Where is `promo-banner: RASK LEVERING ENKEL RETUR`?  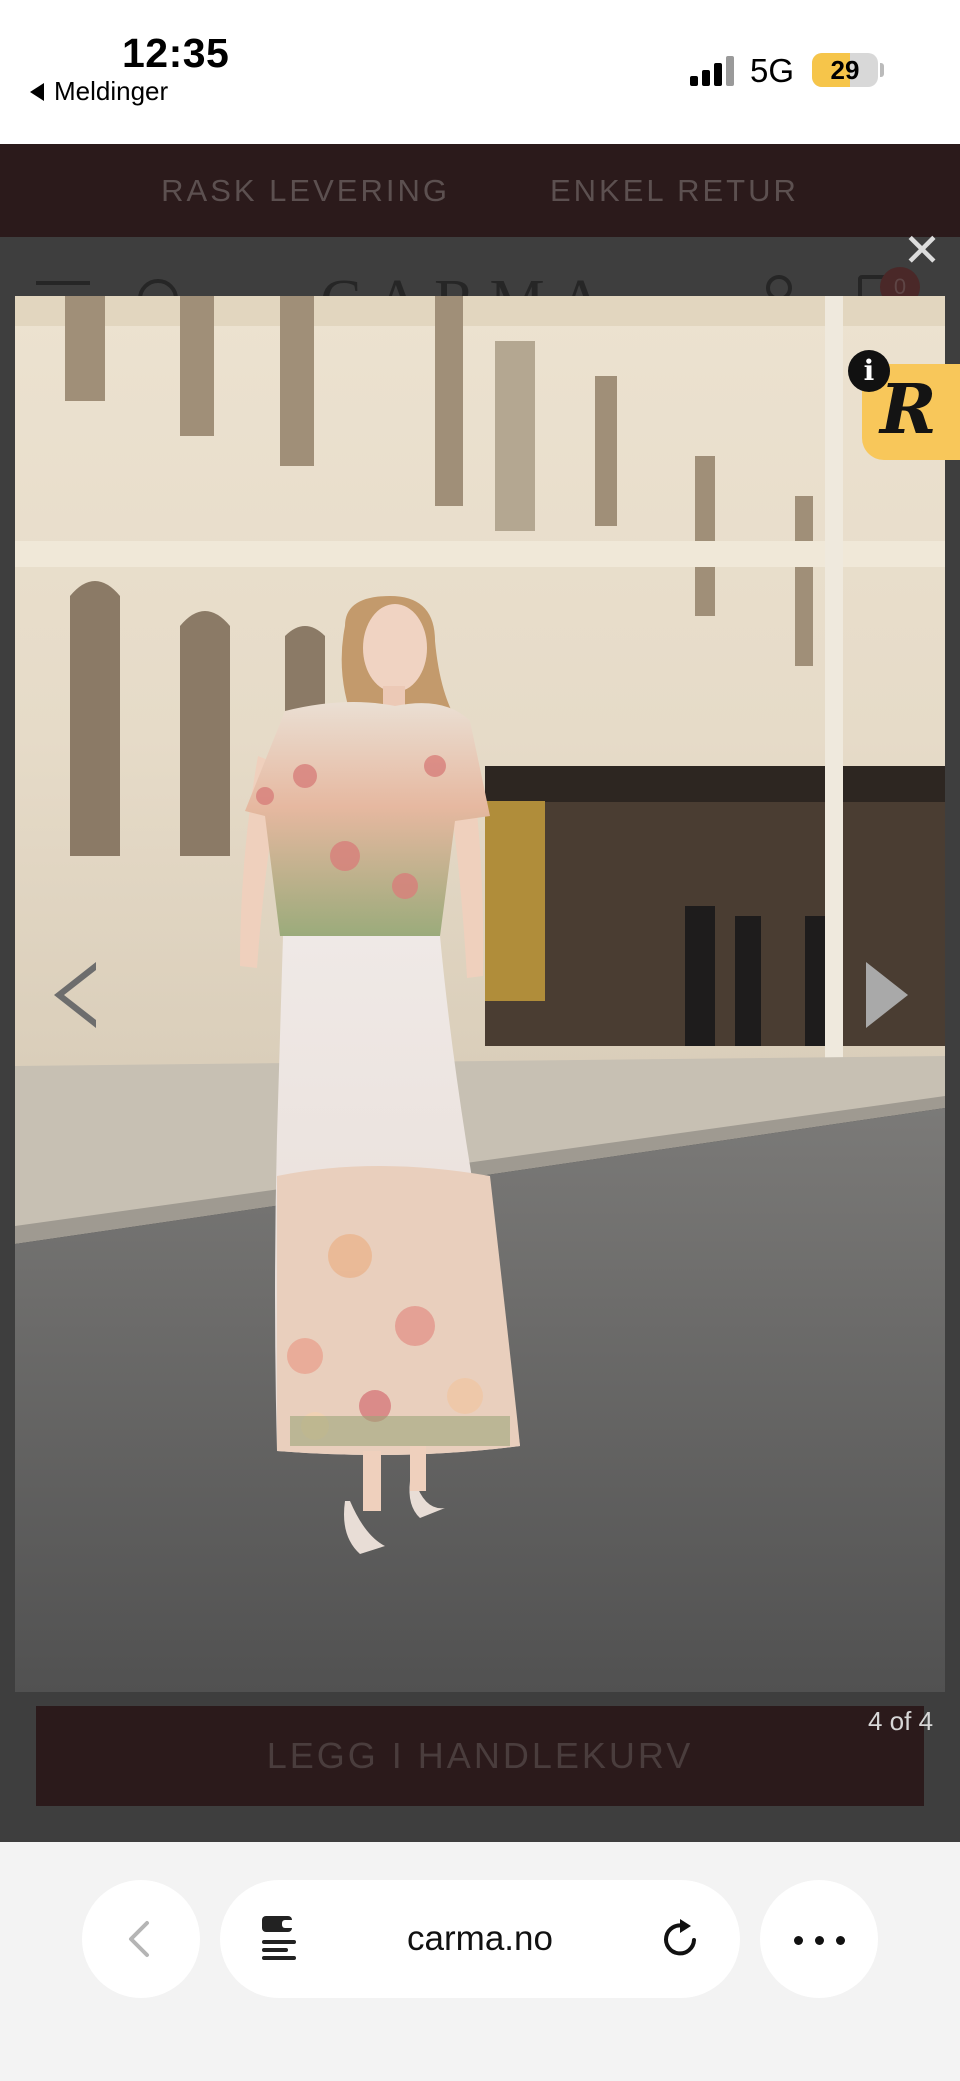
promo-banner: RASK LEVERING ENKEL RETUR is located at coordinates (480, 190).